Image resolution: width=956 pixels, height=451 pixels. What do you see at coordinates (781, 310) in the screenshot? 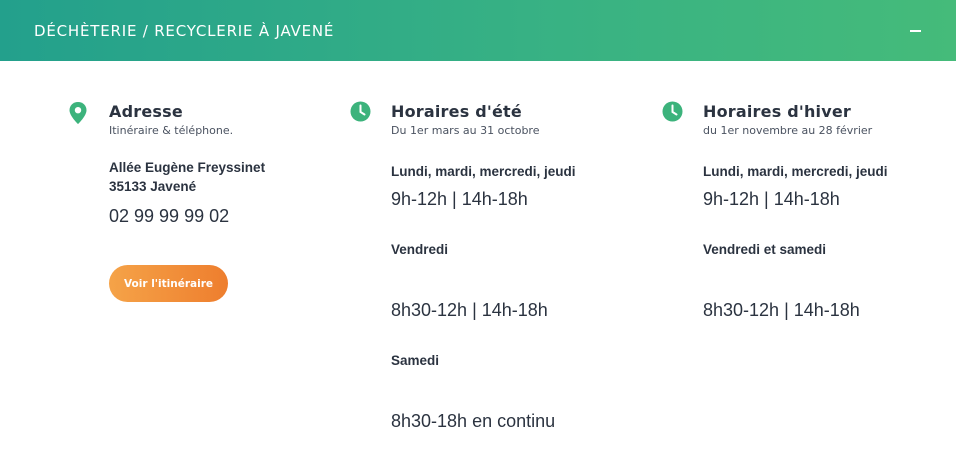
I see `winter-hours-value: 8h30-12h | 14h-18h` at bounding box center [781, 310].